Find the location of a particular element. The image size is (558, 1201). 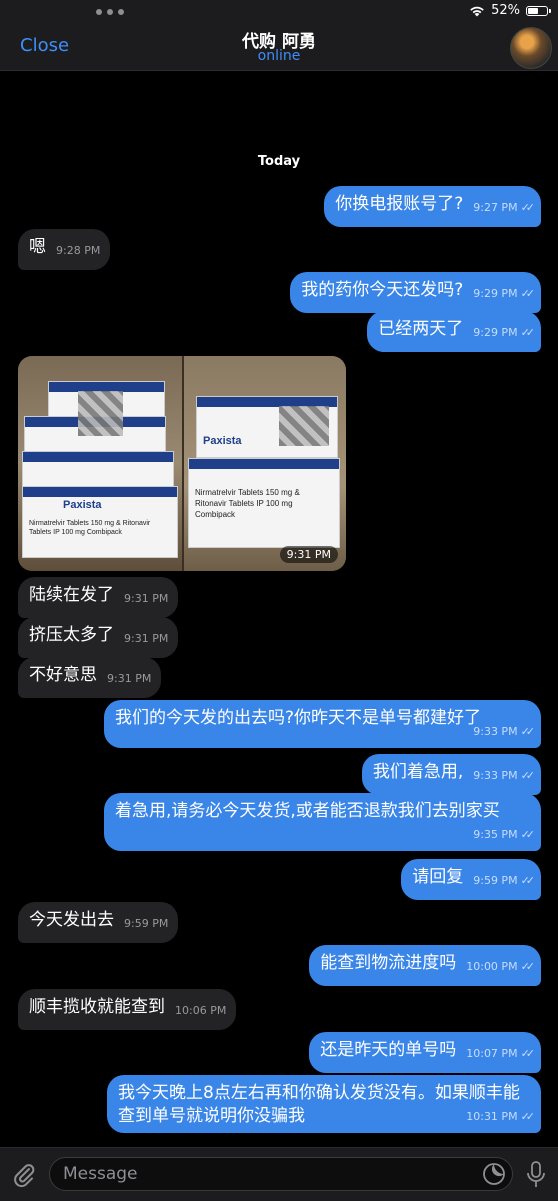

message-outgoing: 着急用,请务必今天发货,或者能否退款我们去别家买 9:35 PM ✓✓ is located at coordinates (322, 822).